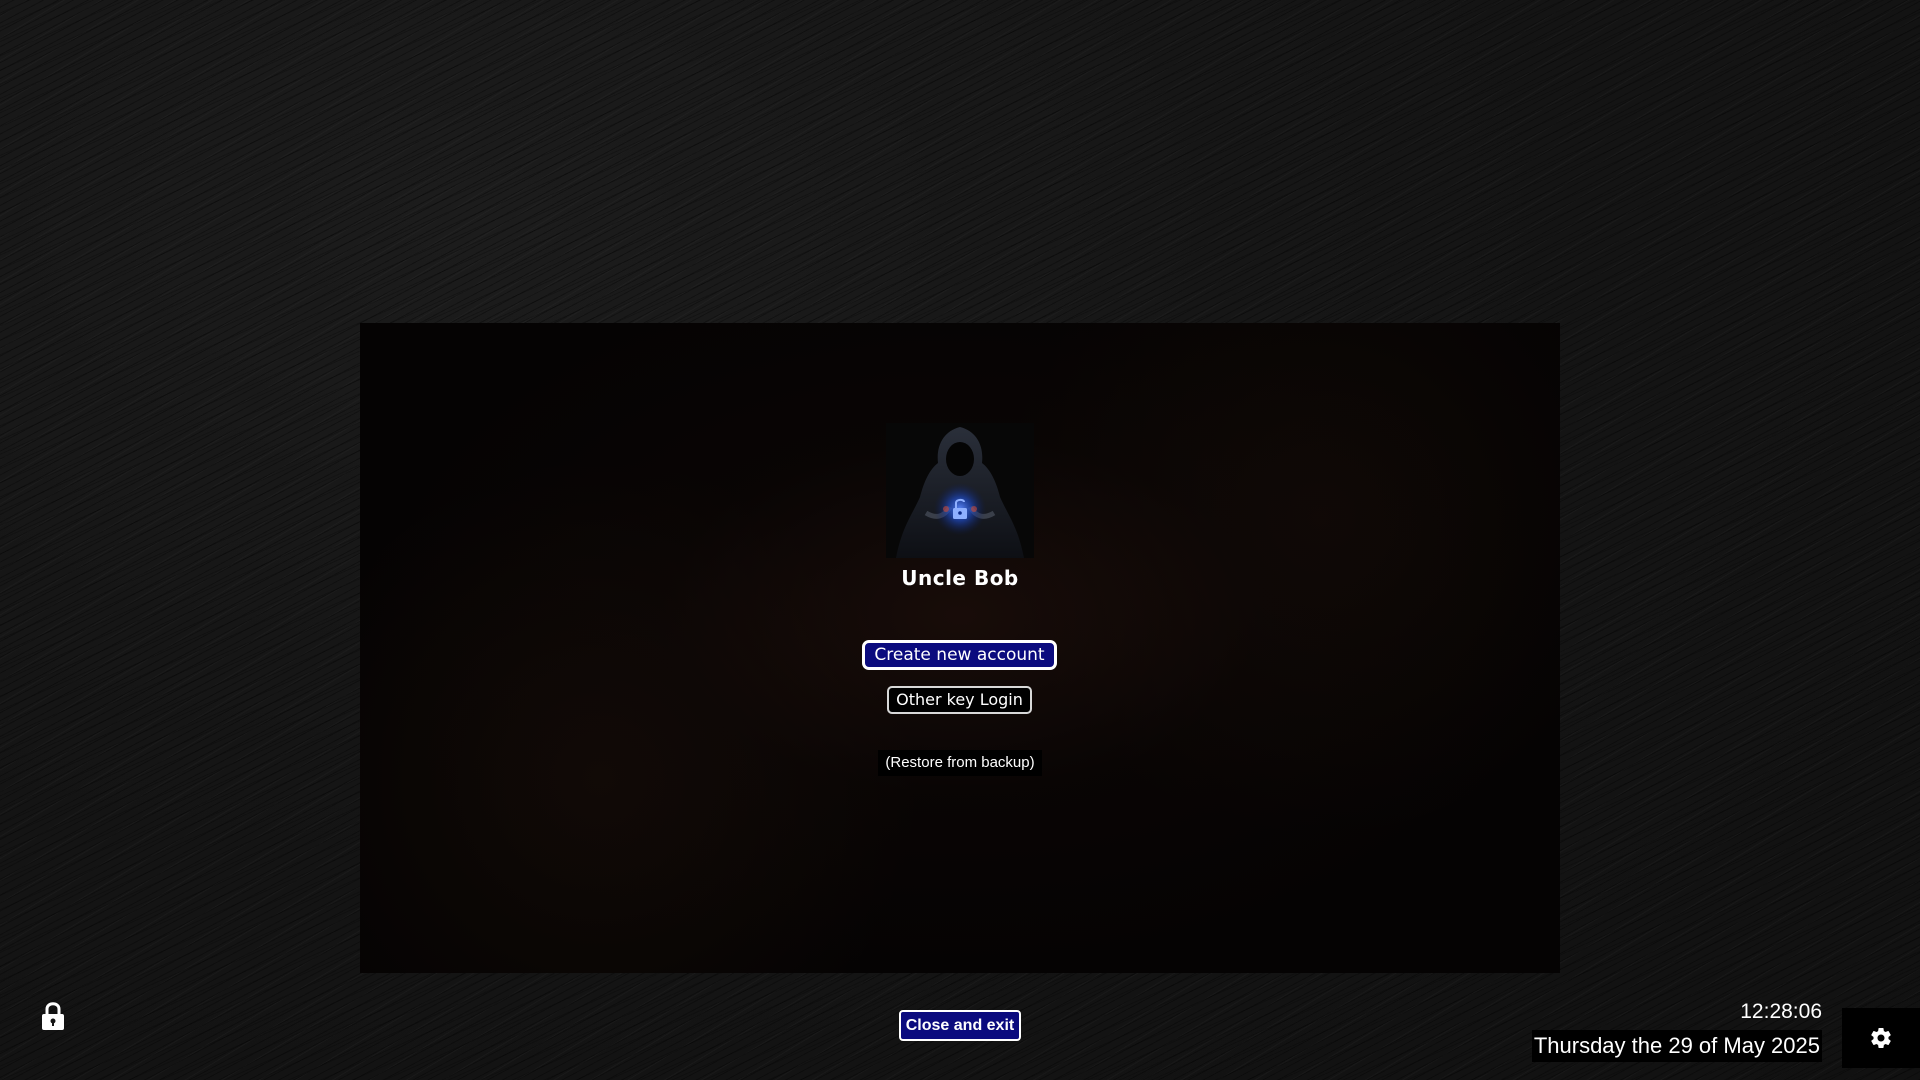  What do you see at coordinates (1781, 1011) in the screenshot?
I see `clock-time: 12:28:06` at bounding box center [1781, 1011].